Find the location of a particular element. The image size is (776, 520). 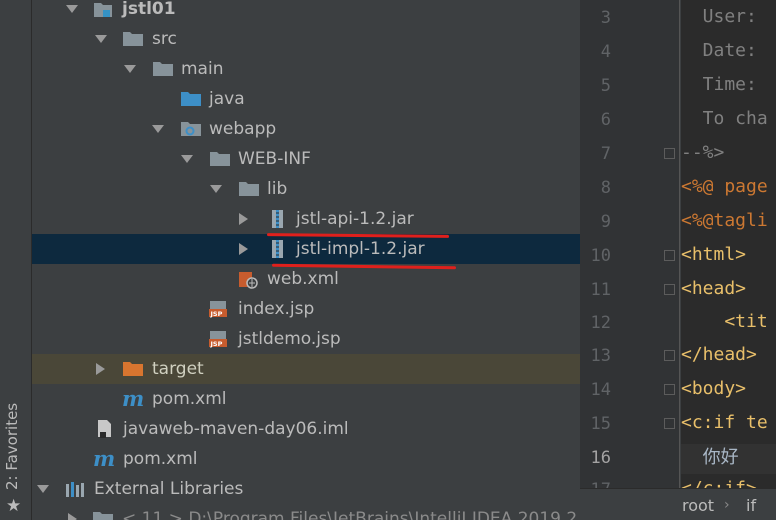

code-line: --%> is located at coordinates (703, 152).